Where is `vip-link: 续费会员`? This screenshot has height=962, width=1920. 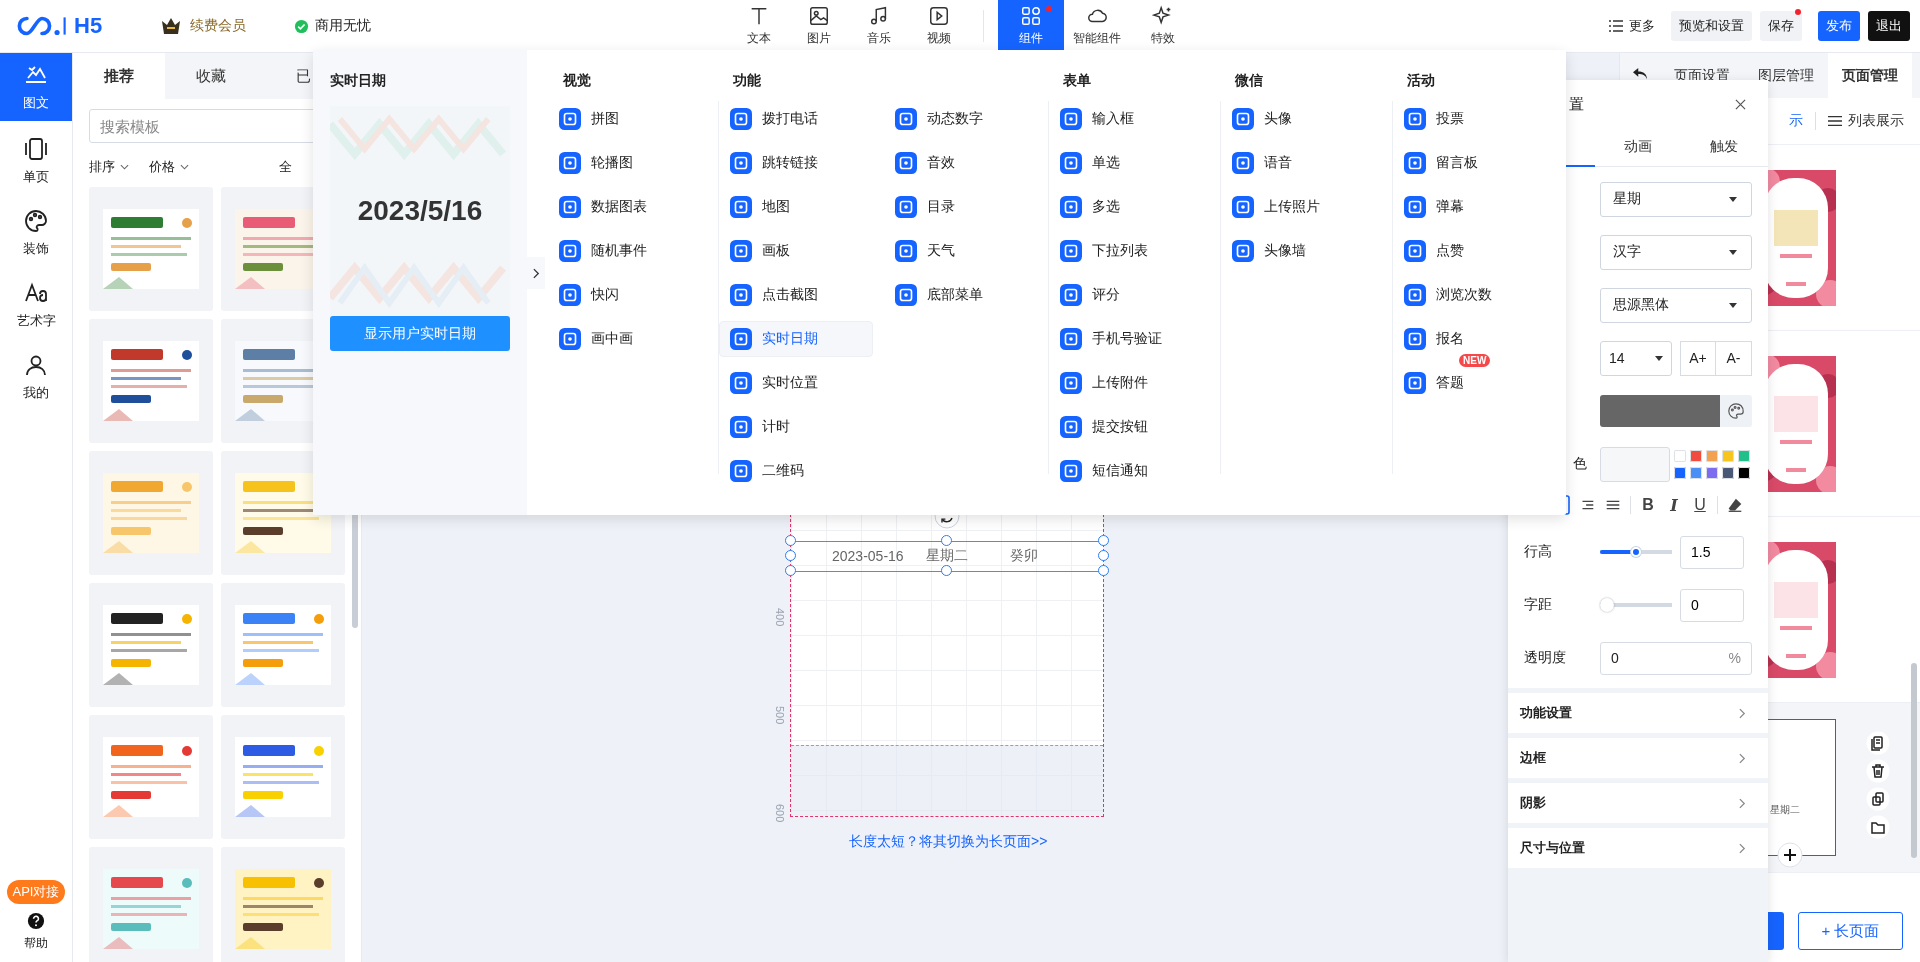
vip-link: 续费会员 is located at coordinates (218, 26).